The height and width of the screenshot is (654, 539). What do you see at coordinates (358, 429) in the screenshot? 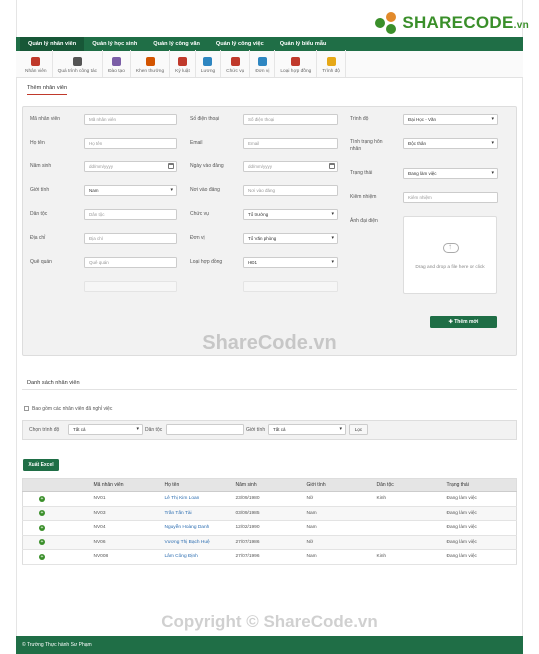
I see `filter-button: Lọc` at bounding box center [358, 429].